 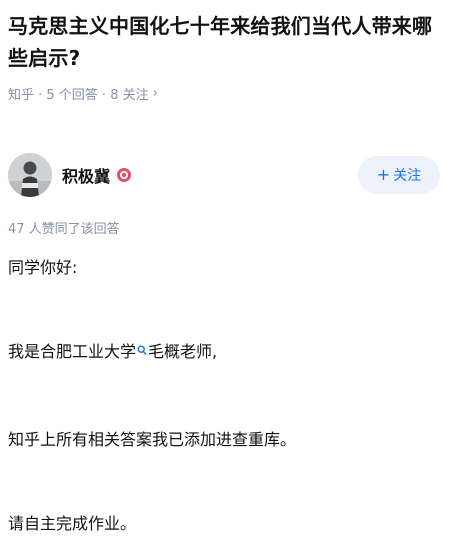 I want to click on avatar-photo-icon, so click(x=30, y=175).